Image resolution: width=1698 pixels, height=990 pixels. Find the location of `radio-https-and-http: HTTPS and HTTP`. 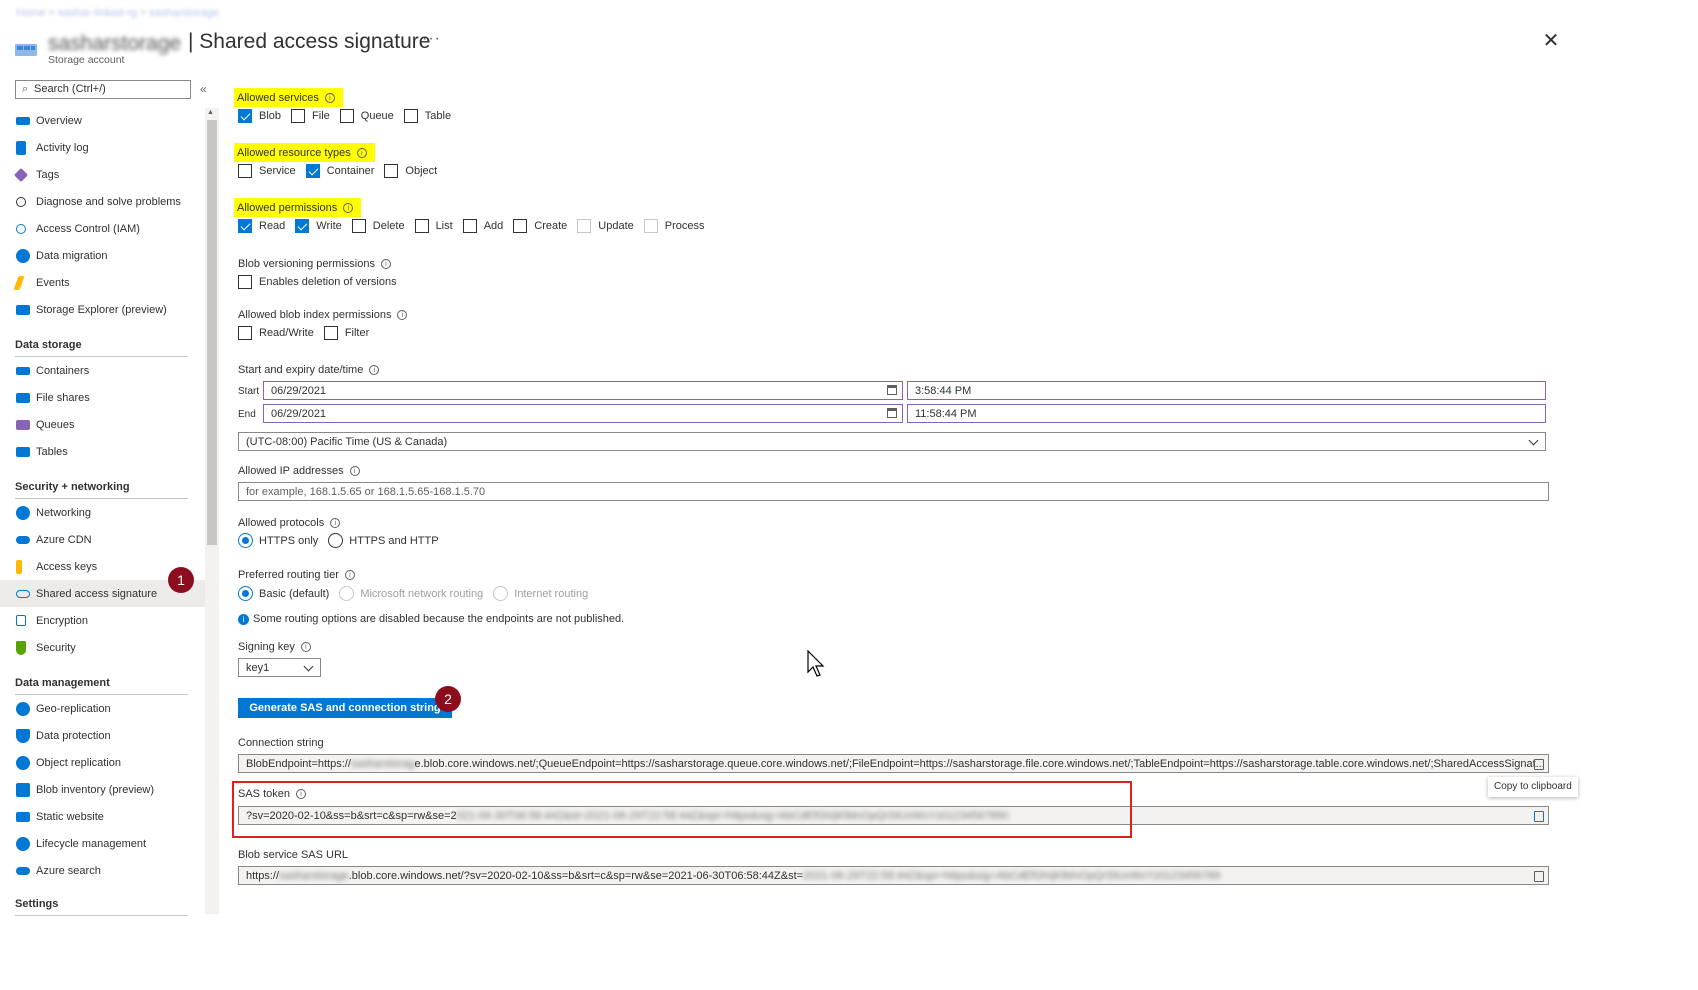

radio-https-and-http: HTTPS and HTTP is located at coordinates (383, 540).